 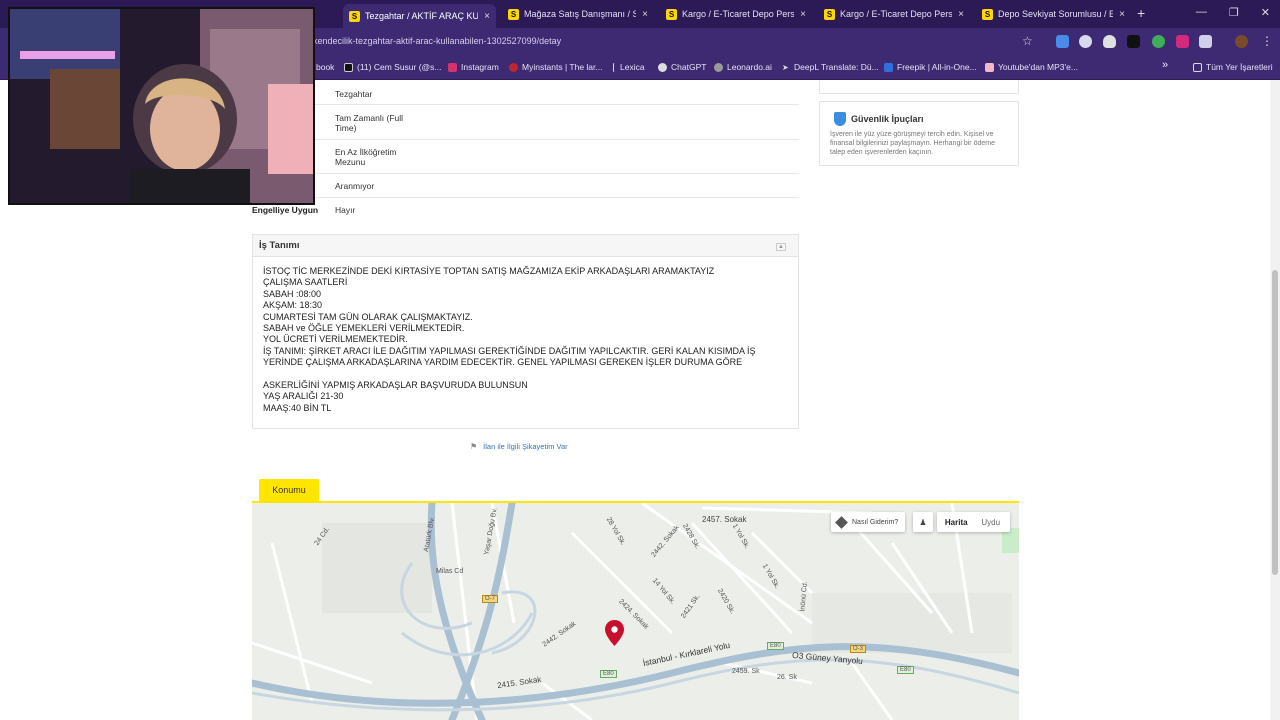 What do you see at coordinates (1275, 422) in the screenshot?
I see `scrollbar-thumb` at bounding box center [1275, 422].